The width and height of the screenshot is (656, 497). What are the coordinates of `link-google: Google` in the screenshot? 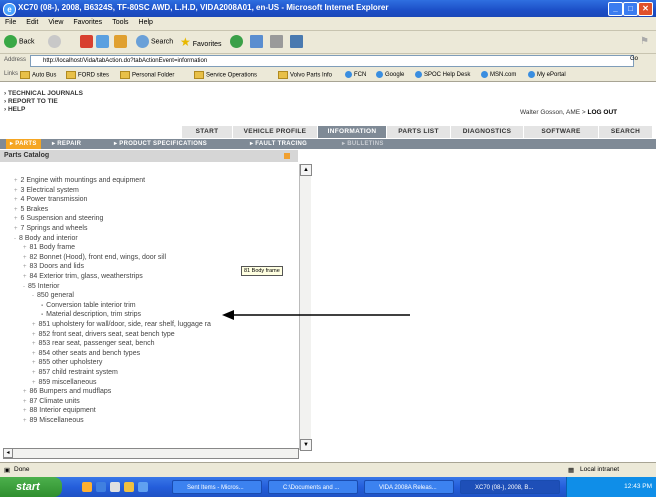 It's located at (390, 74).